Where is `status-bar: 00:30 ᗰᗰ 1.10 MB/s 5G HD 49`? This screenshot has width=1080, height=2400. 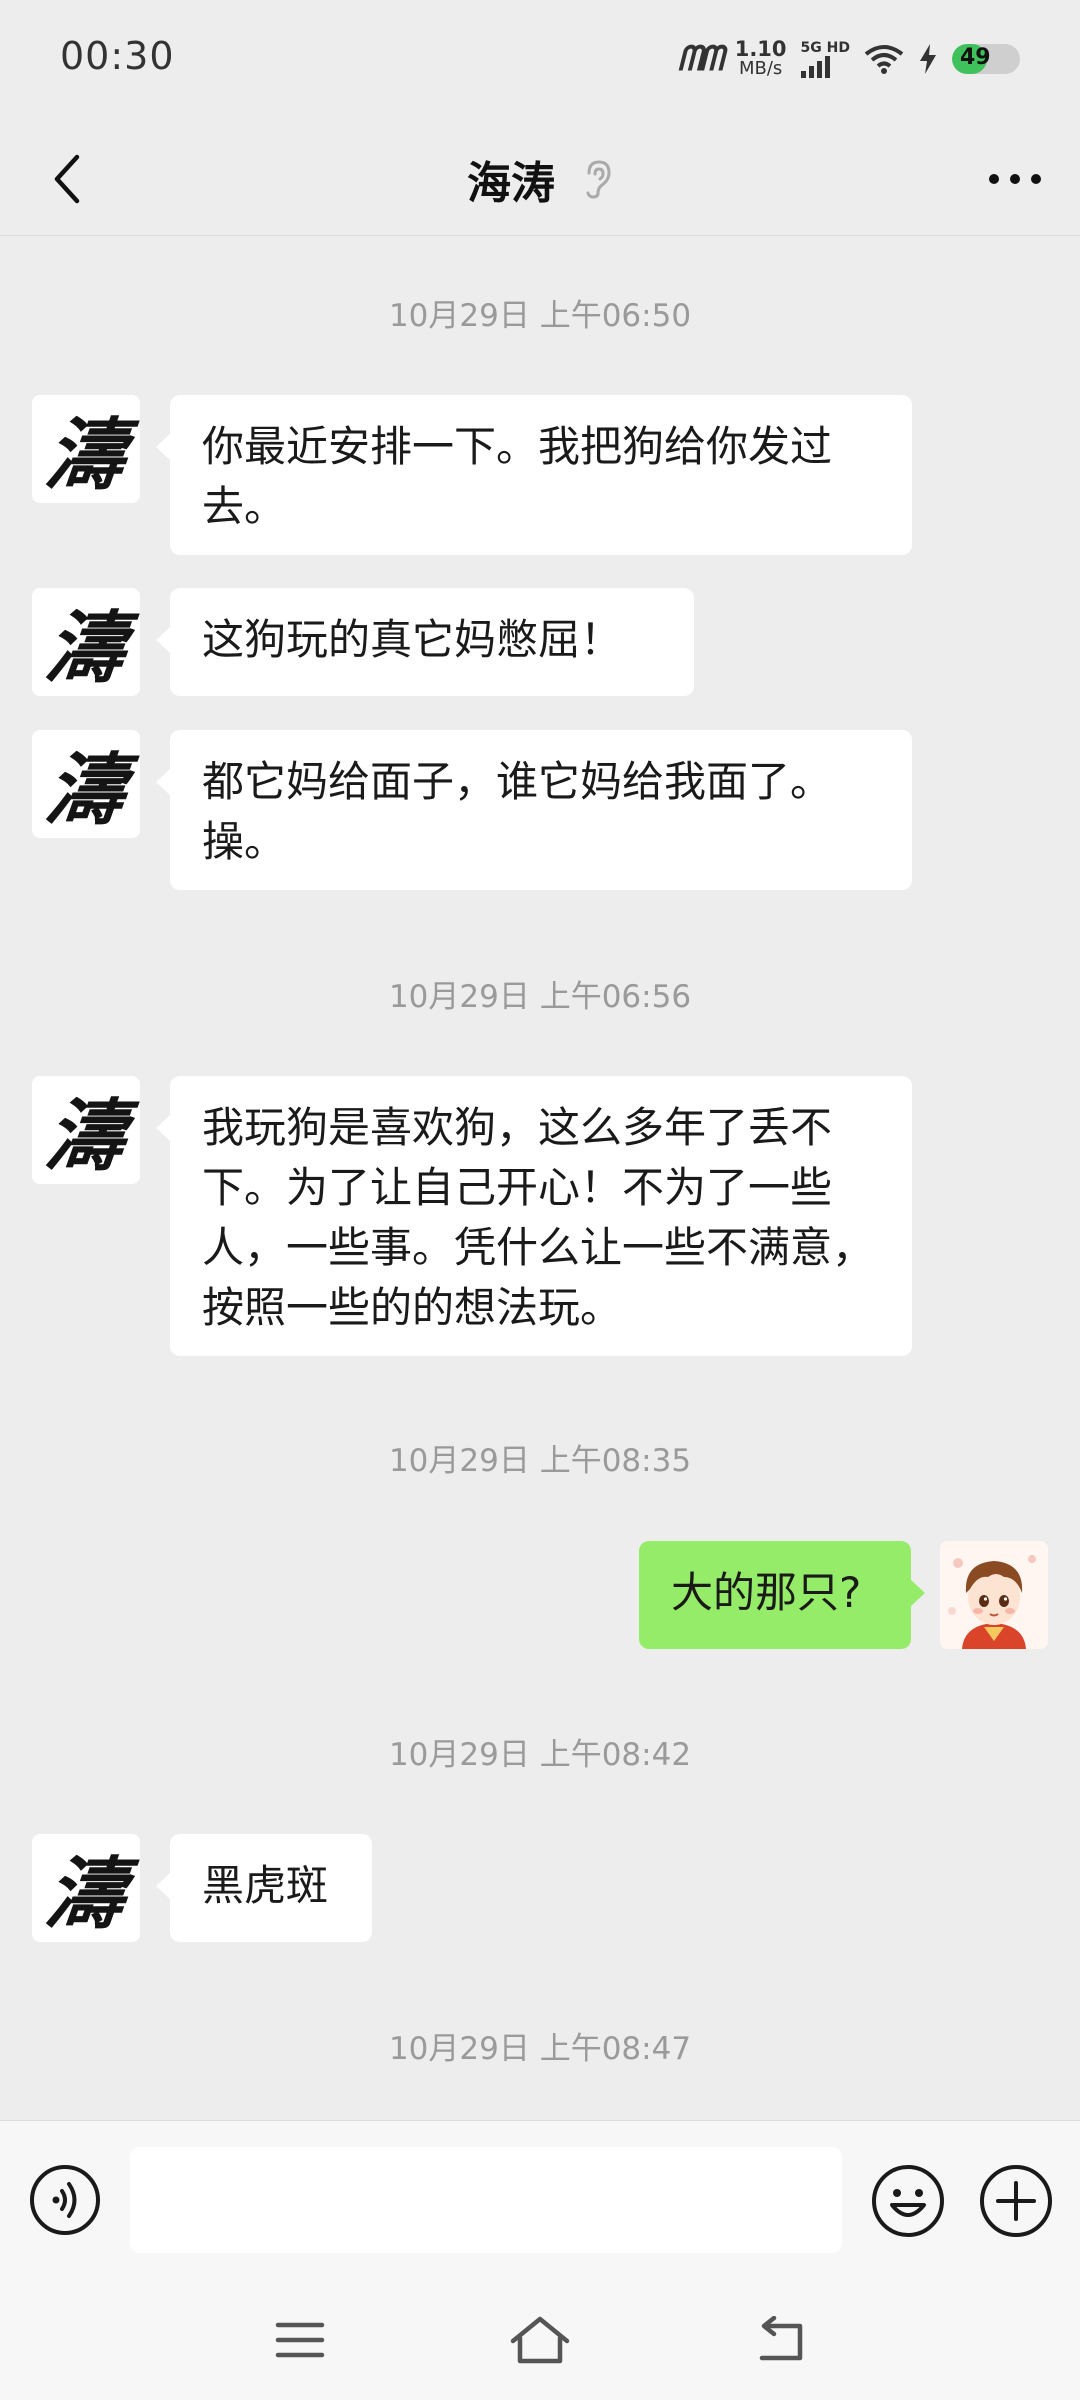 status-bar: 00:30 ᗰᗰ 1.10 MB/s 5G HD 49 is located at coordinates (540, 60).